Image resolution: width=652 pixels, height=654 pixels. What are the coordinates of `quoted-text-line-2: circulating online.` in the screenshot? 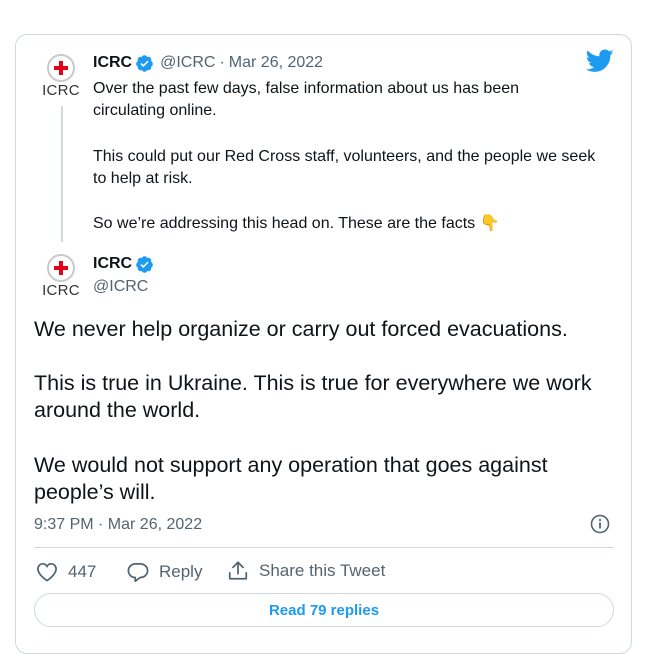 It's located at (155, 110).